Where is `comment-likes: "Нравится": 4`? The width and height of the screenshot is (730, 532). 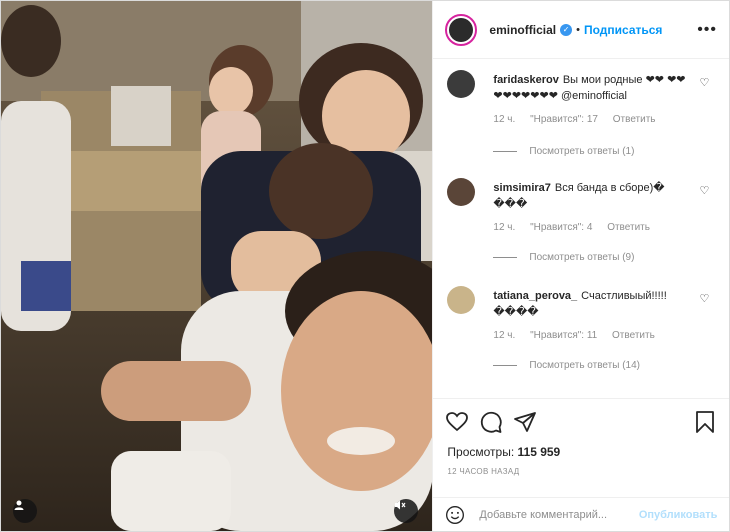
comment-likes: "Нравится": 4 is located at coordinates (561, 227).